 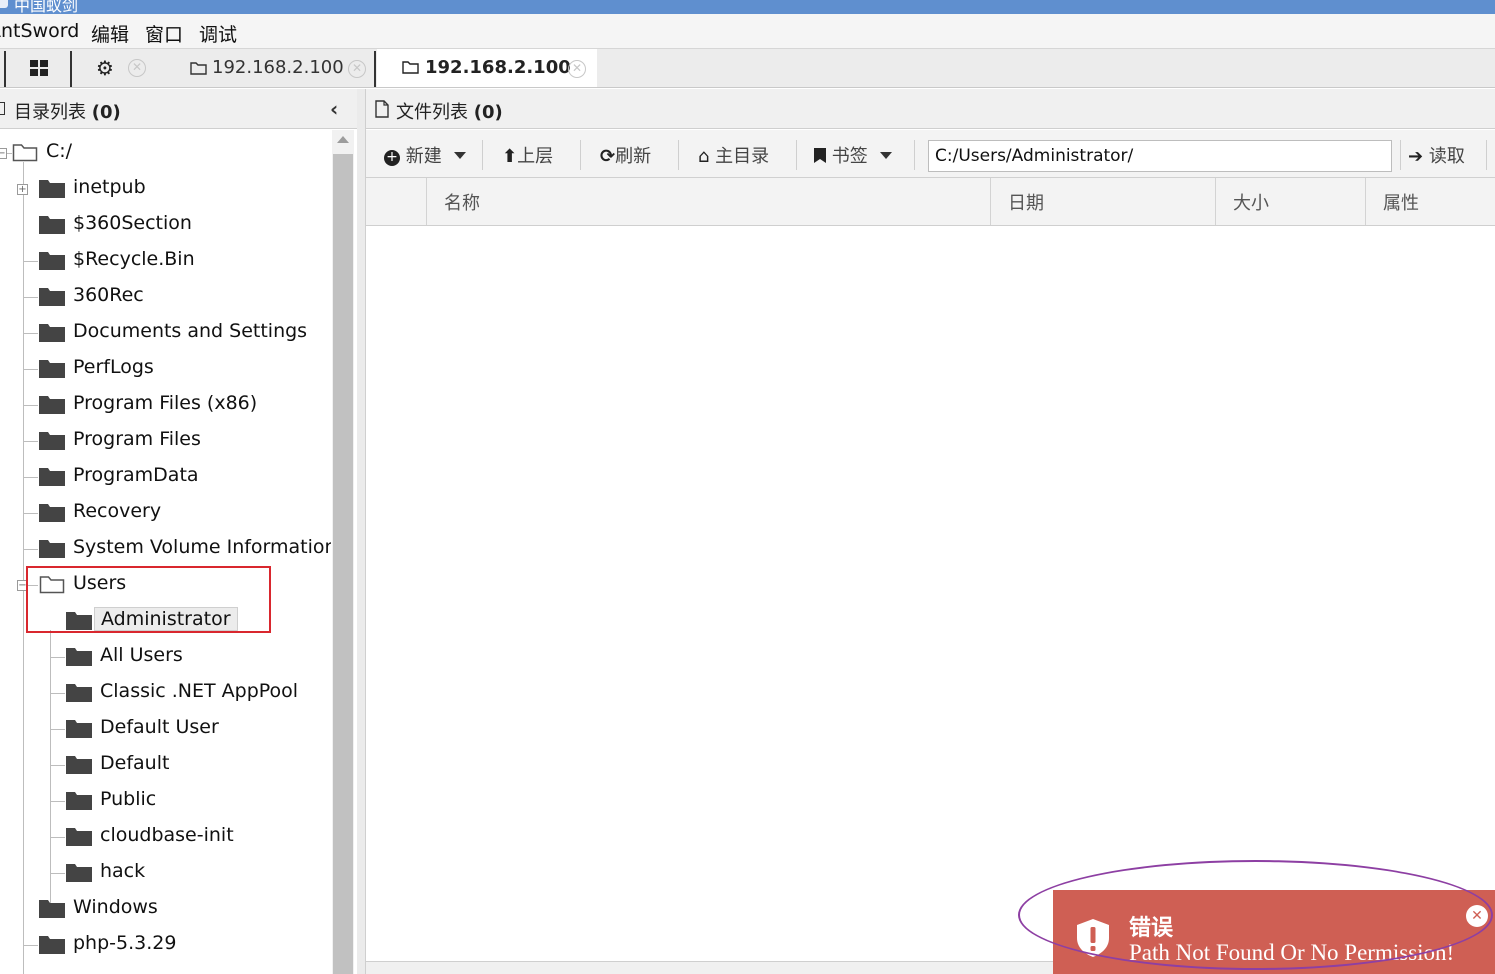 I want to click on menu-debug: 调试, so click(x=218, y=33).